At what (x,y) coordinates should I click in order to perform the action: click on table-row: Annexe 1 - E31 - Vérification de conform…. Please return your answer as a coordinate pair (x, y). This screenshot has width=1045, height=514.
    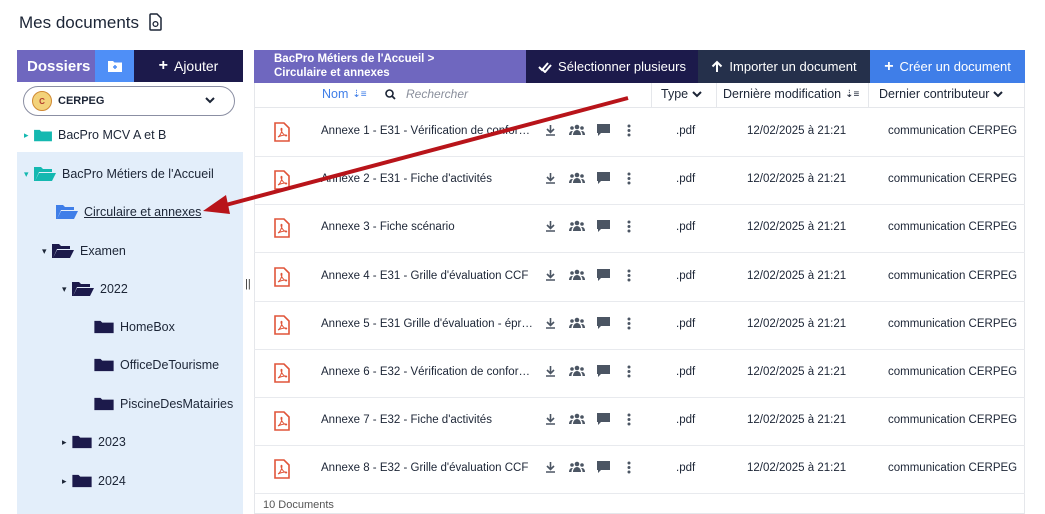
    Looking at the image, I should click on (639, 132).